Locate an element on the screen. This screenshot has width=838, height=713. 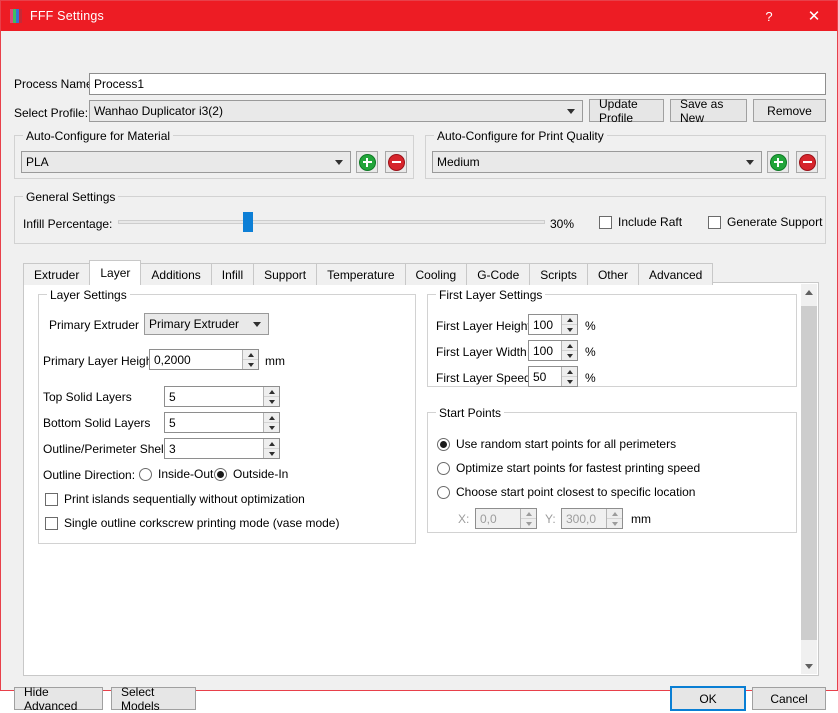
tab-scripts: Scripts is located at coordinates (558, 274).